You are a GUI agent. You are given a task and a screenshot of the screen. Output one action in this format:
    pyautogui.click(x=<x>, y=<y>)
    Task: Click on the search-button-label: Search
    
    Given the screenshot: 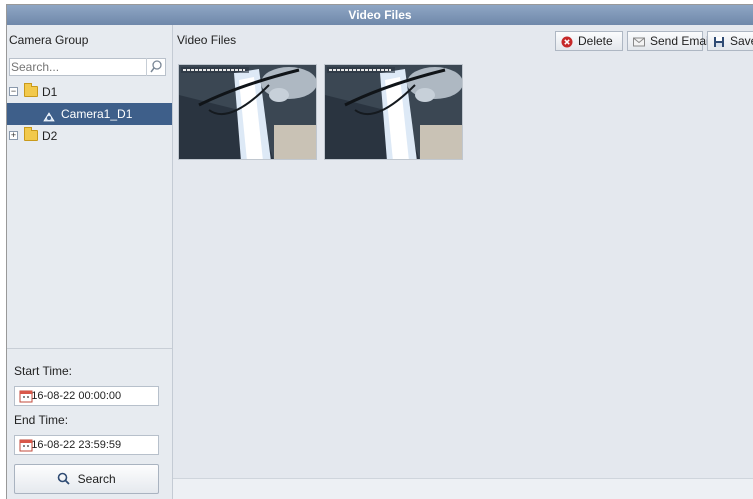 What is the action you would take?
    pyautogui.click(x=96, y=479)
    